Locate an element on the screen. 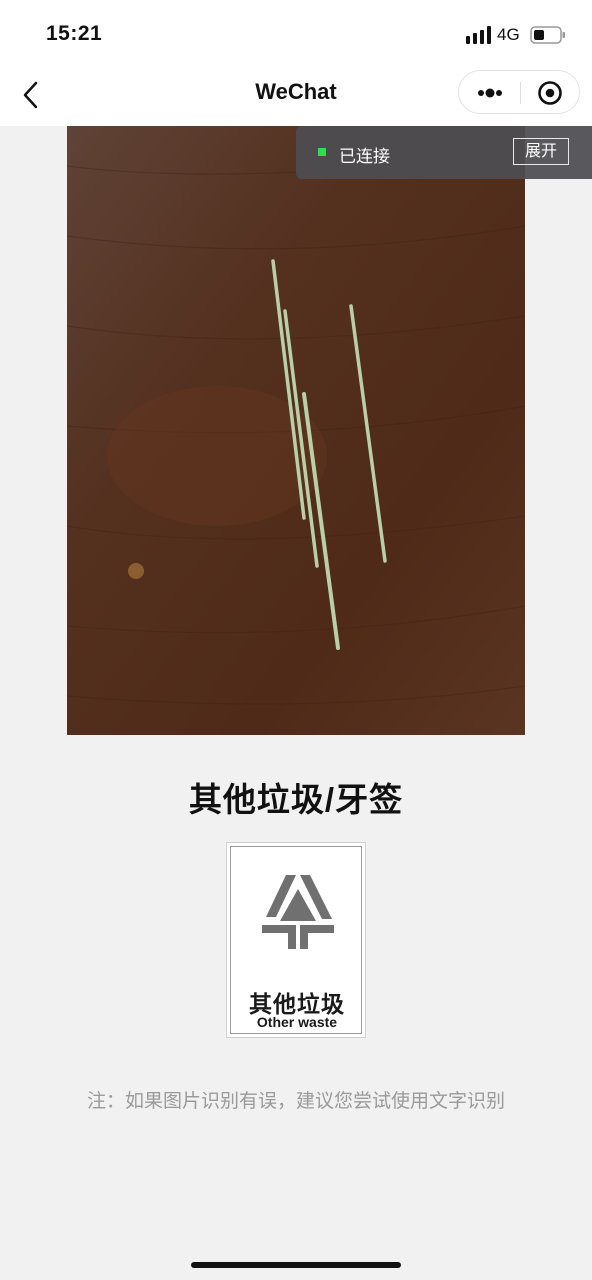 The image size is (592, 1280). status-time: 15:21 is located at coordinates (74, 33).